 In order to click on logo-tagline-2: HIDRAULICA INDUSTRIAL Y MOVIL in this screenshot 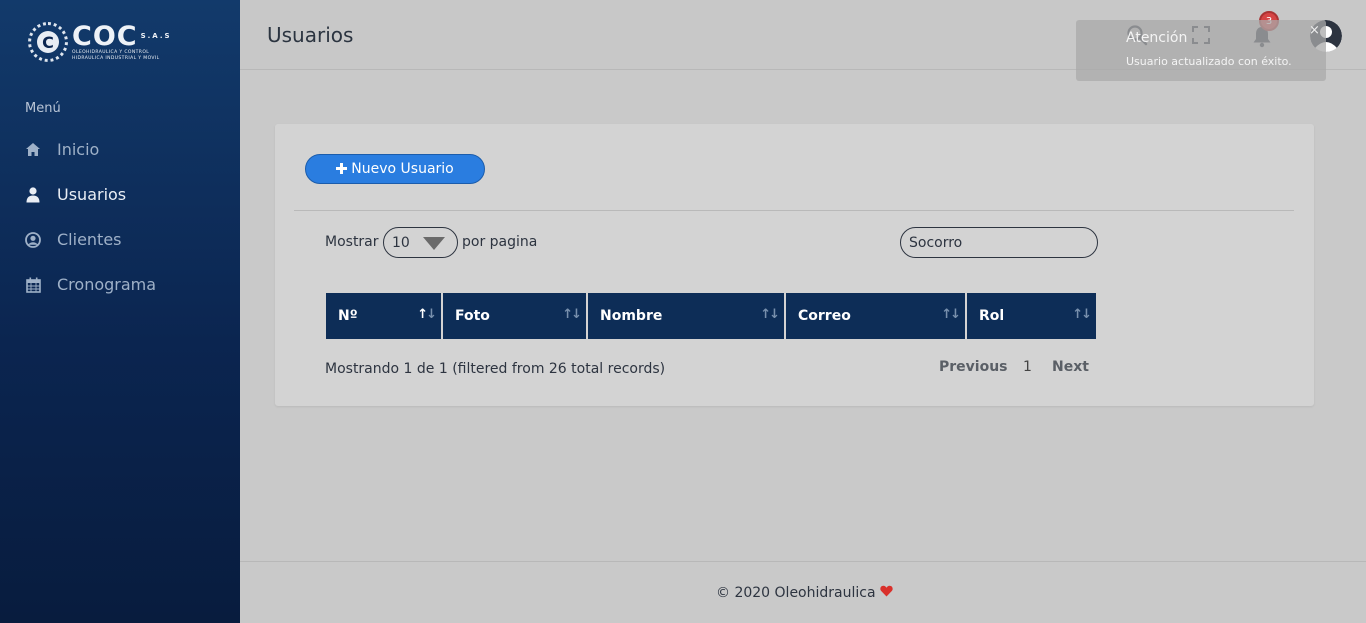, I will do `click(116, 58)`.